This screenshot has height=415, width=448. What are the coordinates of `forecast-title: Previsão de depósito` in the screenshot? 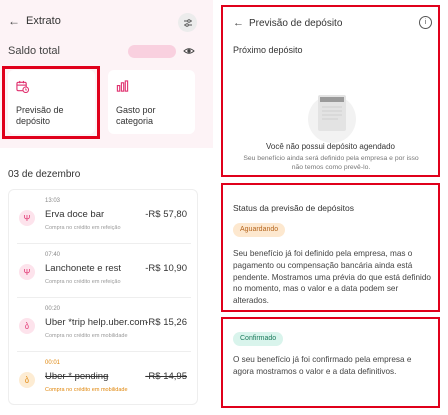 It's located at (296, 23).